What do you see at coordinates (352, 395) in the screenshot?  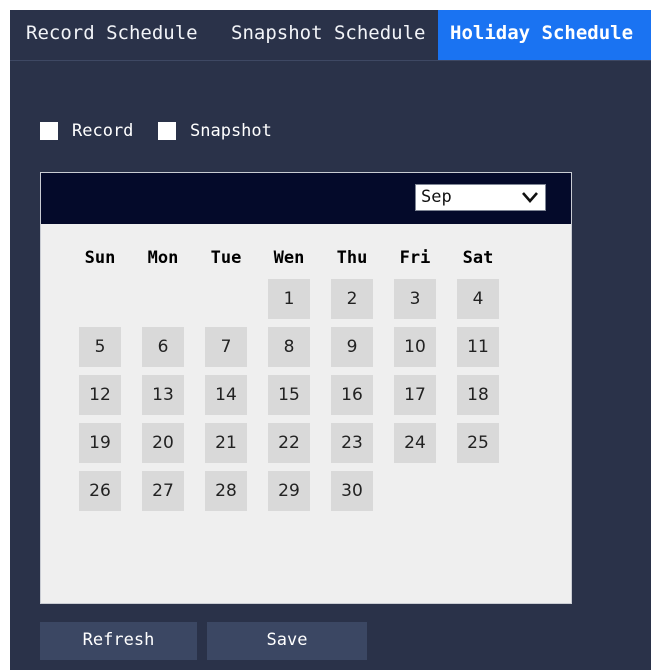 I see `calendar-day: 16` at bounding box center [352, 395].